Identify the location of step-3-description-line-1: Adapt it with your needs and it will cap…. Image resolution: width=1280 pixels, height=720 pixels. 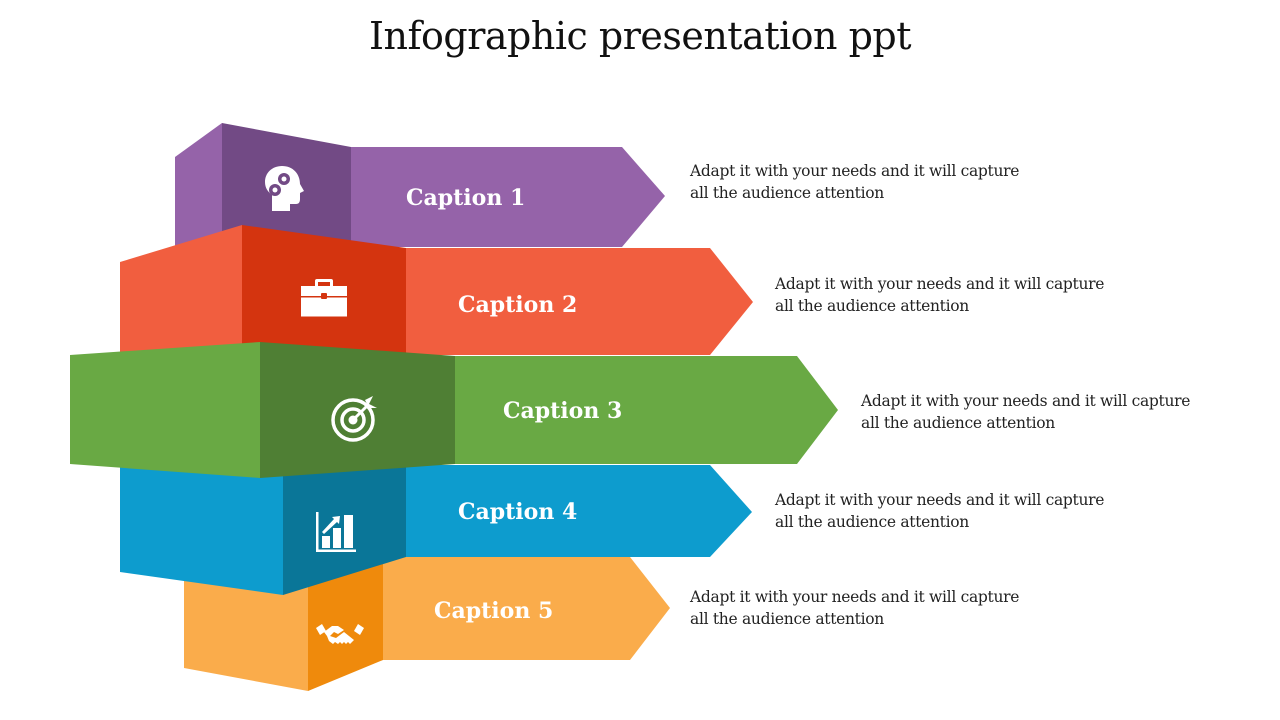
(1026, 401).